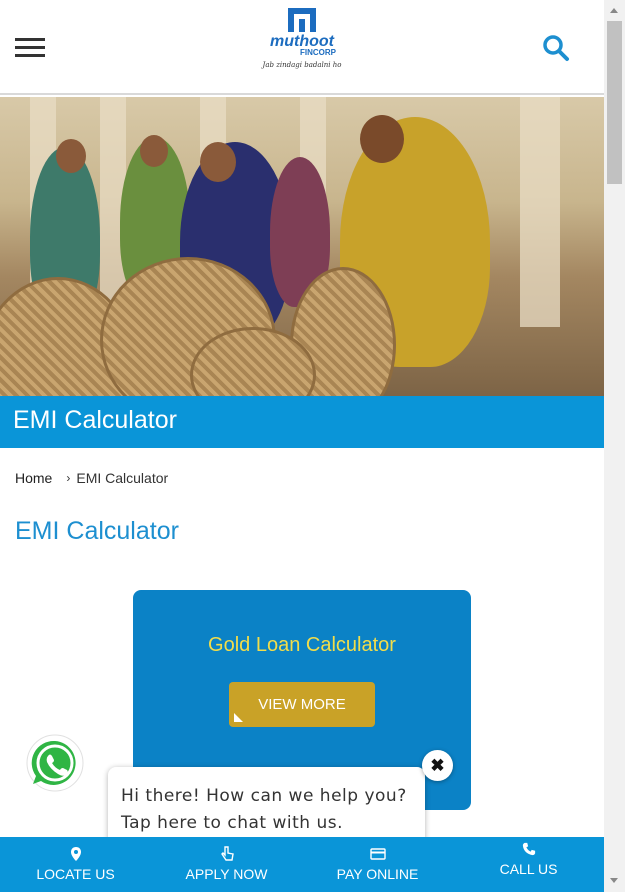  I want to click on bottom-action-bar: LOCATE US APPLY NOW PAY ONLINE CALL US, so click(302, 864).